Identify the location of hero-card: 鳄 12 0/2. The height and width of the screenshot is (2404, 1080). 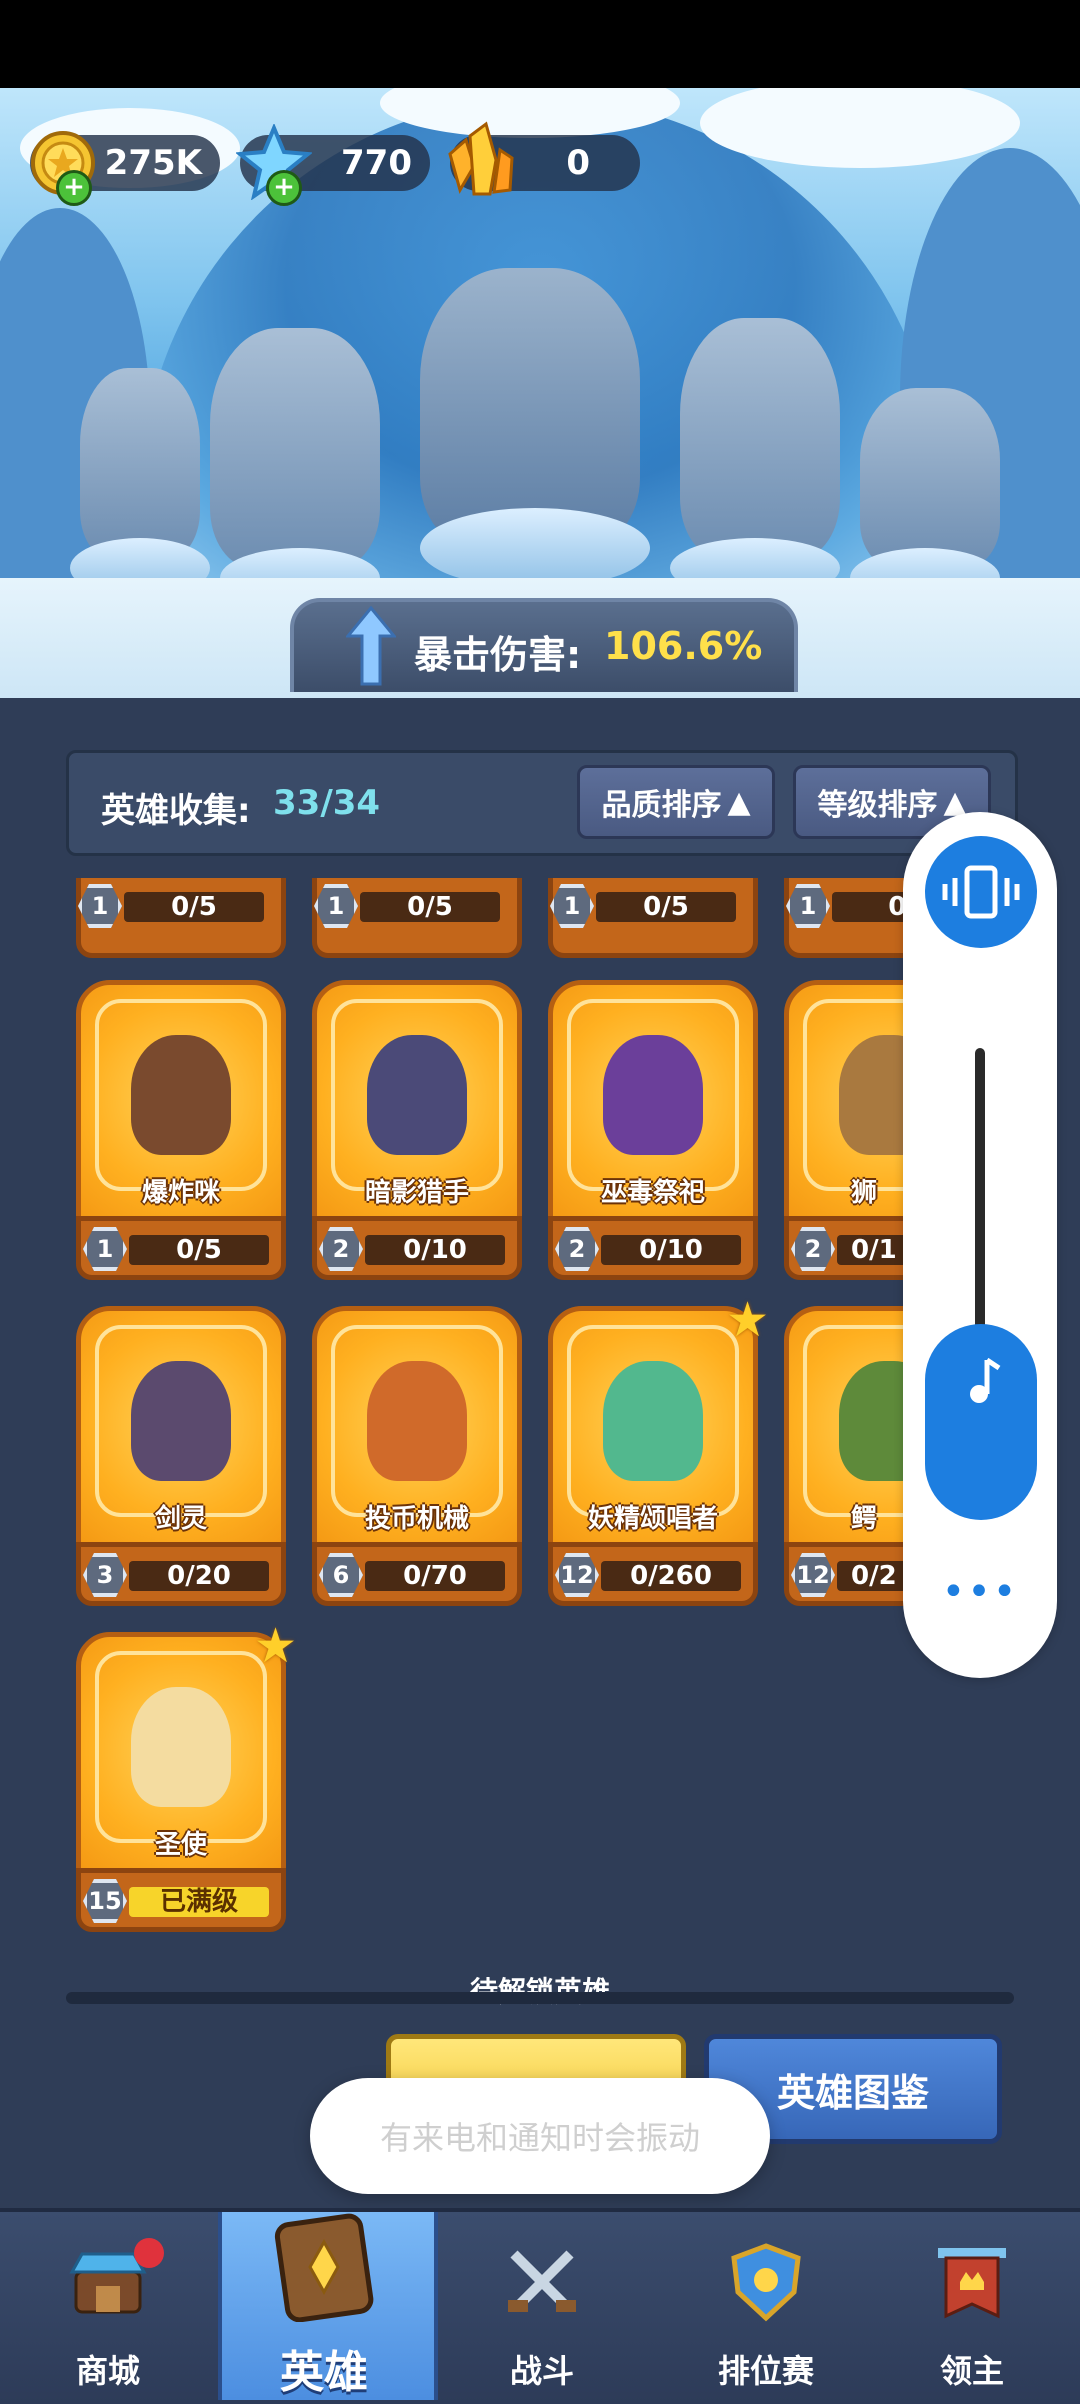
(844, 1456).